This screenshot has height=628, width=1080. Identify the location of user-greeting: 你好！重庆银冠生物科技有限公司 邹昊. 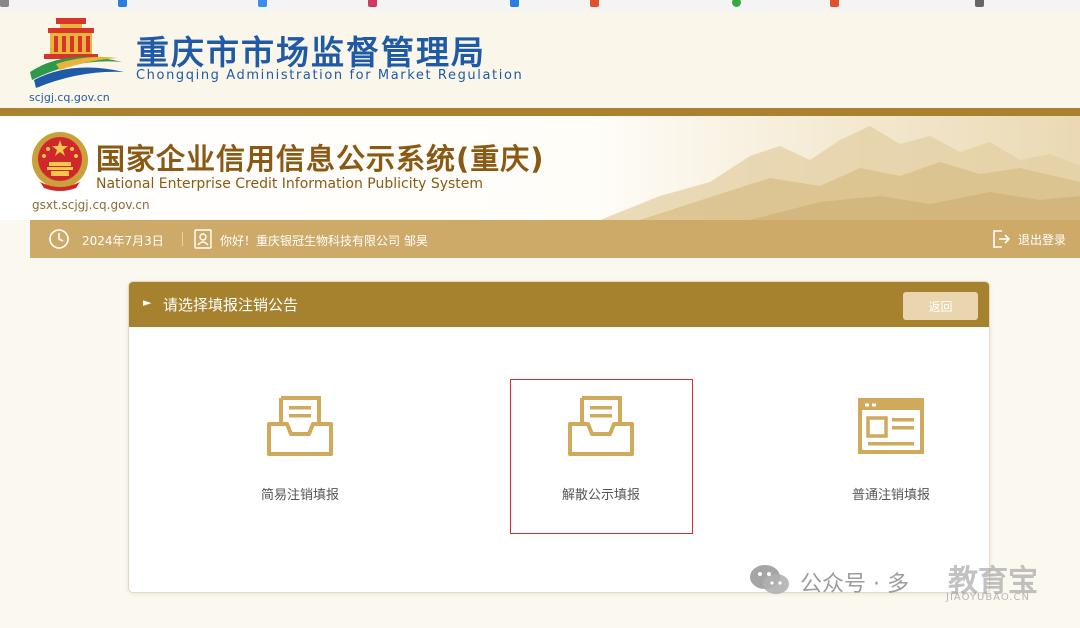
(324, 241).